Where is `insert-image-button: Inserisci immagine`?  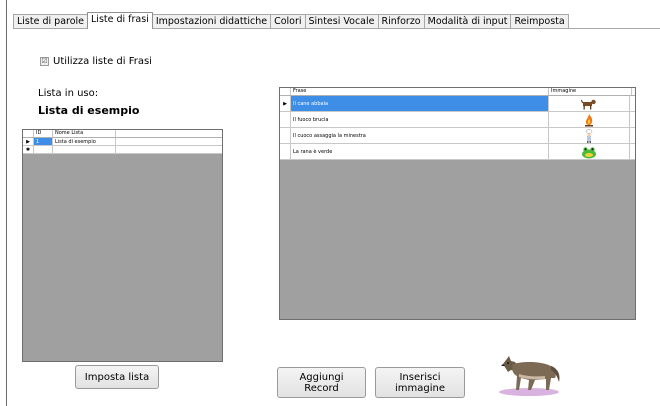
insert-image-button: Inserisci immagine is located at coordinates (420, 382).